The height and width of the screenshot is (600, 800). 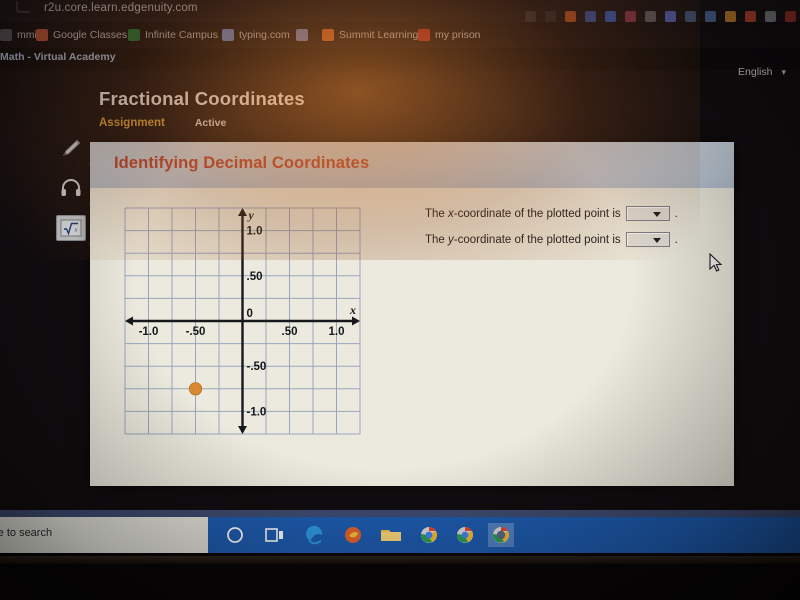 I want to click on square-root-icon: x, so click(x=71, y=228).